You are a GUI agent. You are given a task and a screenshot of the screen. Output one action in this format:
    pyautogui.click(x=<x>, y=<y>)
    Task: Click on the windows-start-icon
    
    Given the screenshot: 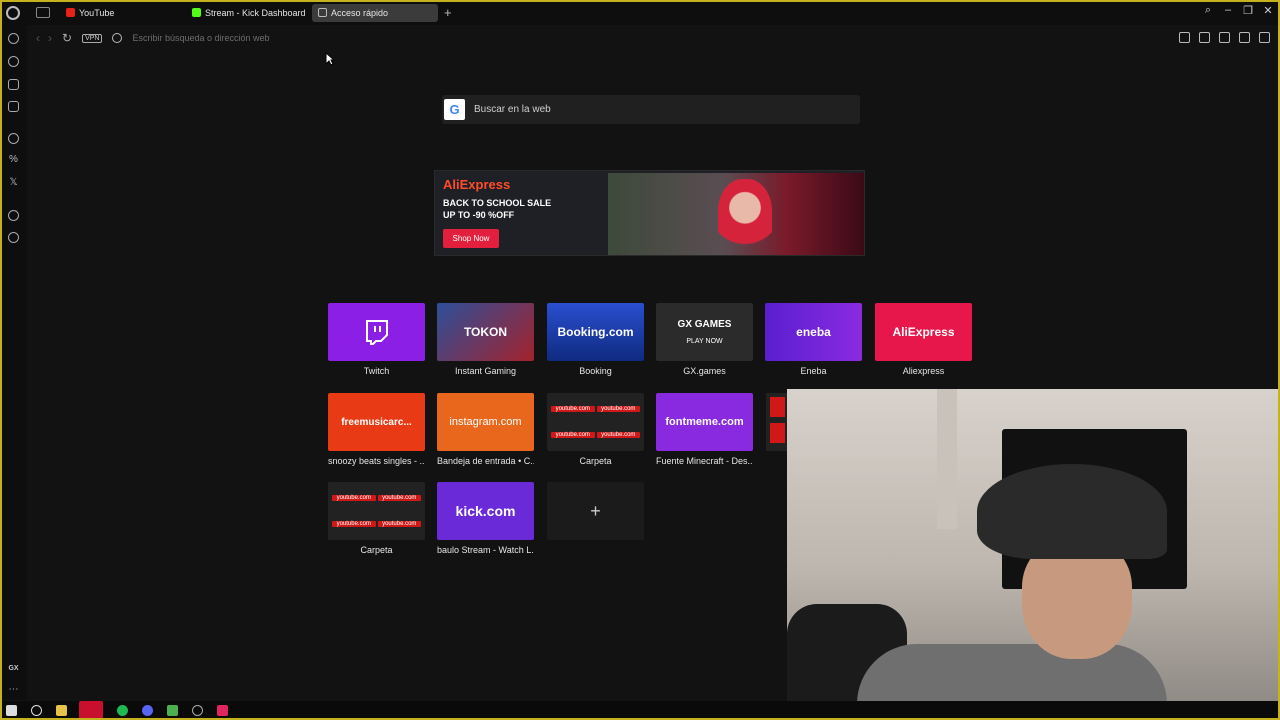 What is the action you would take?
    pyautogui.click(x=11, y=710)
    